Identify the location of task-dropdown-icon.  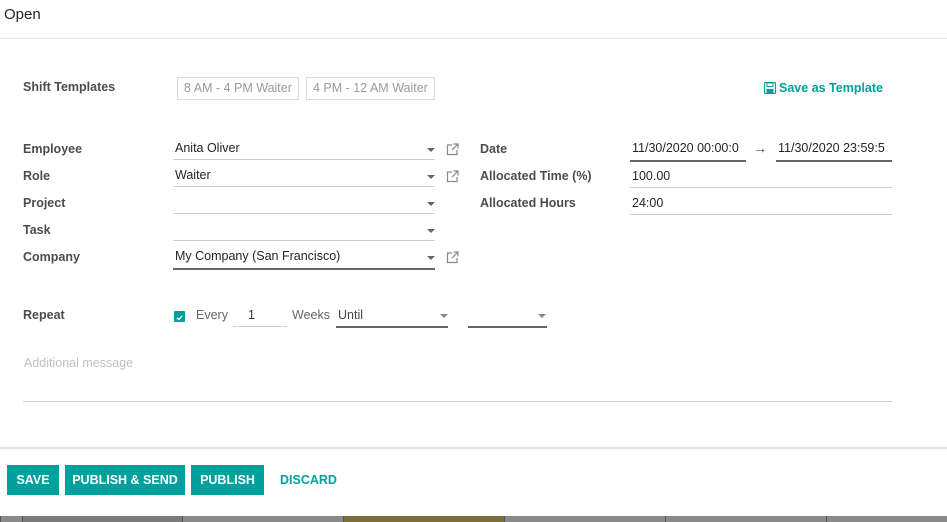
(431, 231).